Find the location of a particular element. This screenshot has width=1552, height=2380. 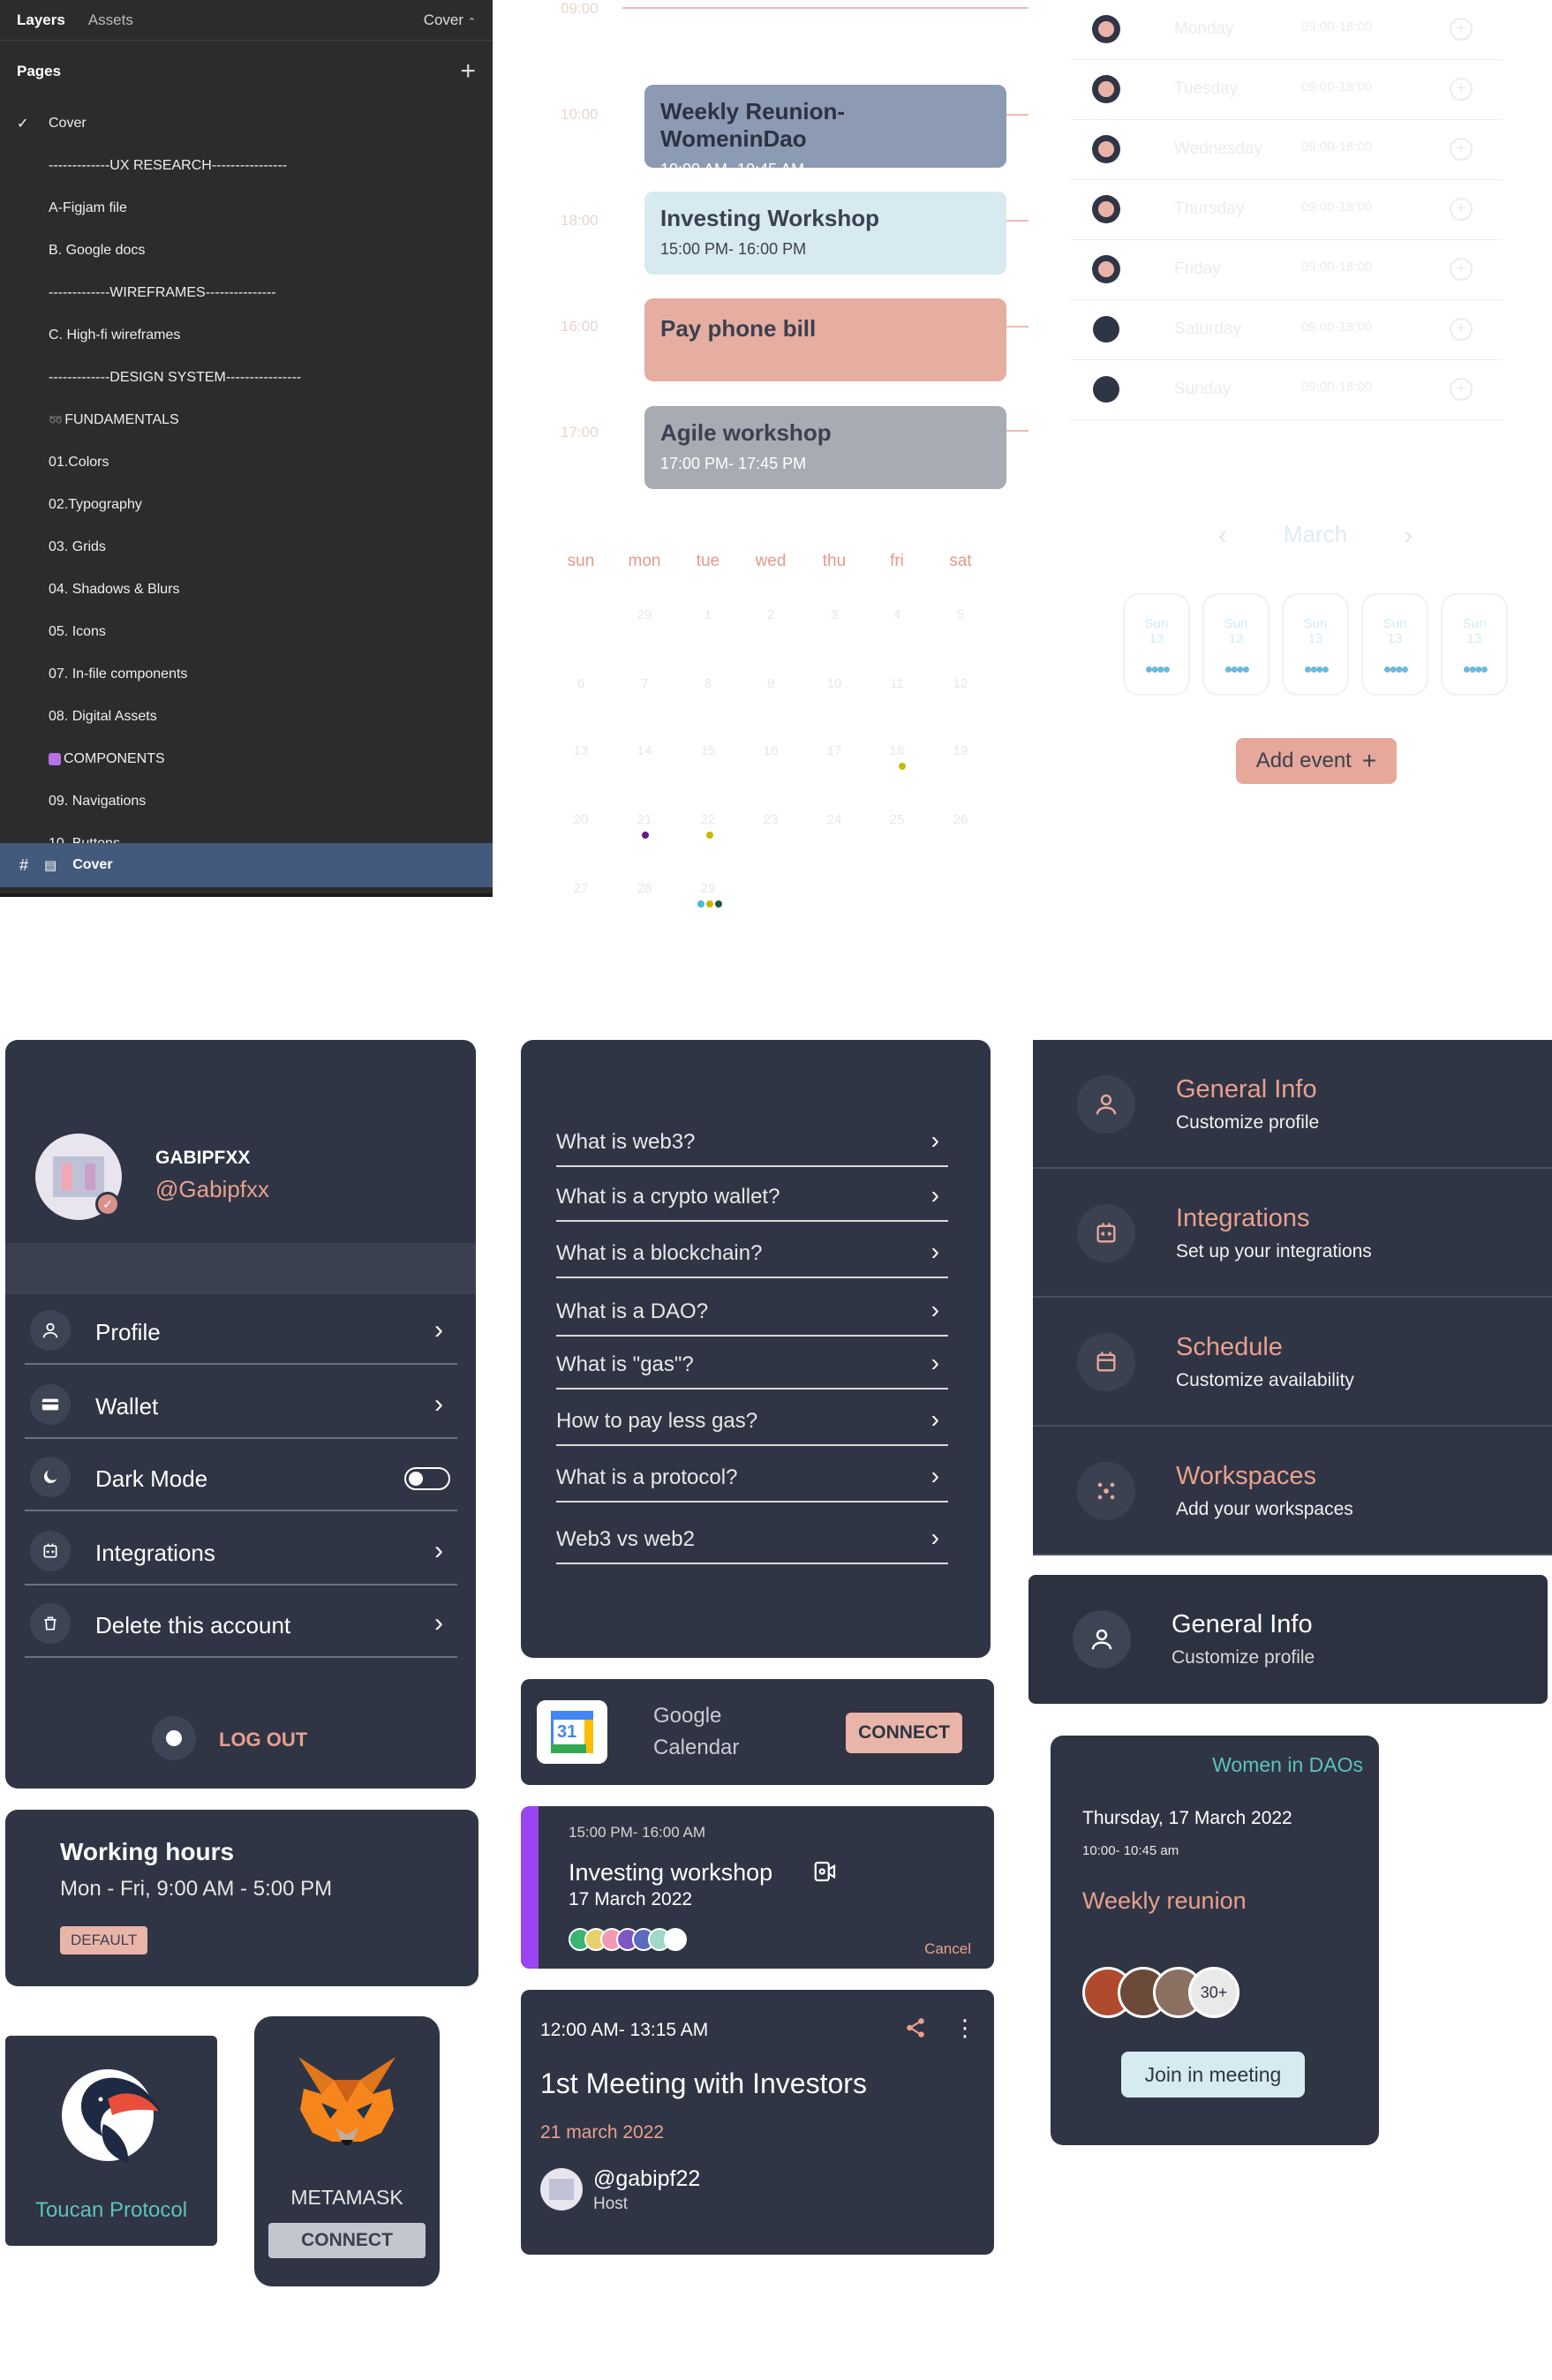

join-meeting-button: Join in meeting is located at coordinates (1213, 2075).